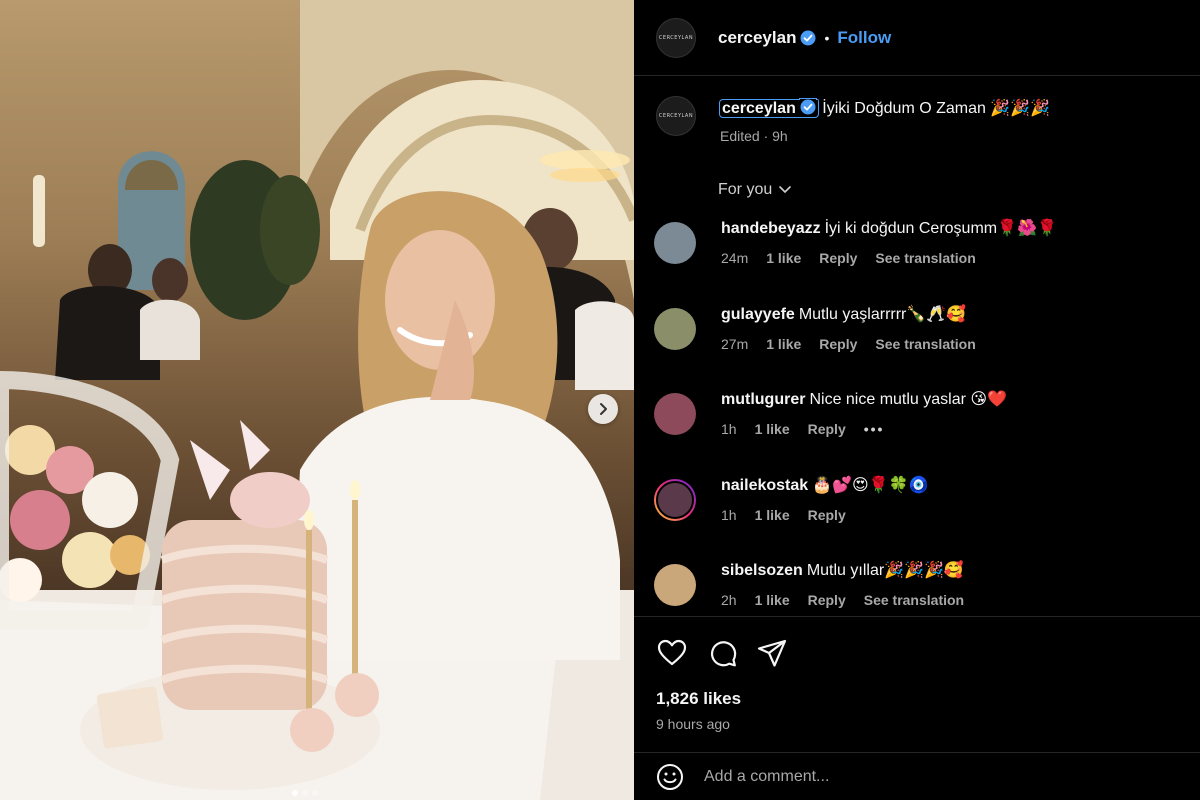 The height and width of the screenshot is (800, 1200). Describe the element at coordinates (735, 343) in the screenshot. I see `comment-time: 27m` at that location.